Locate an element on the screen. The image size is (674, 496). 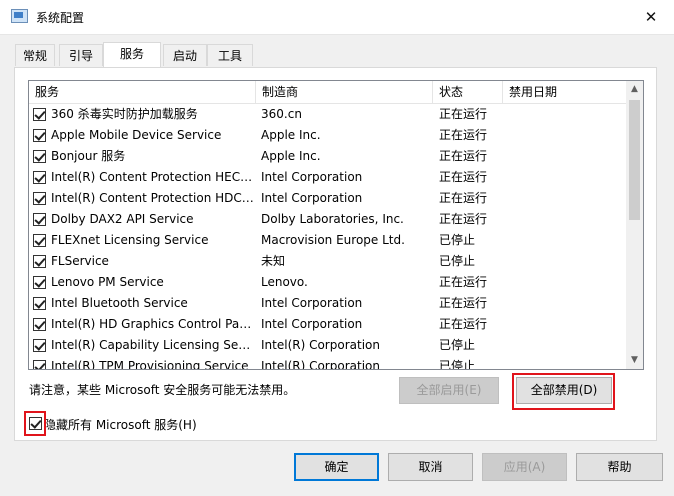
service-name: FLService is located at coordinates (80, 261).